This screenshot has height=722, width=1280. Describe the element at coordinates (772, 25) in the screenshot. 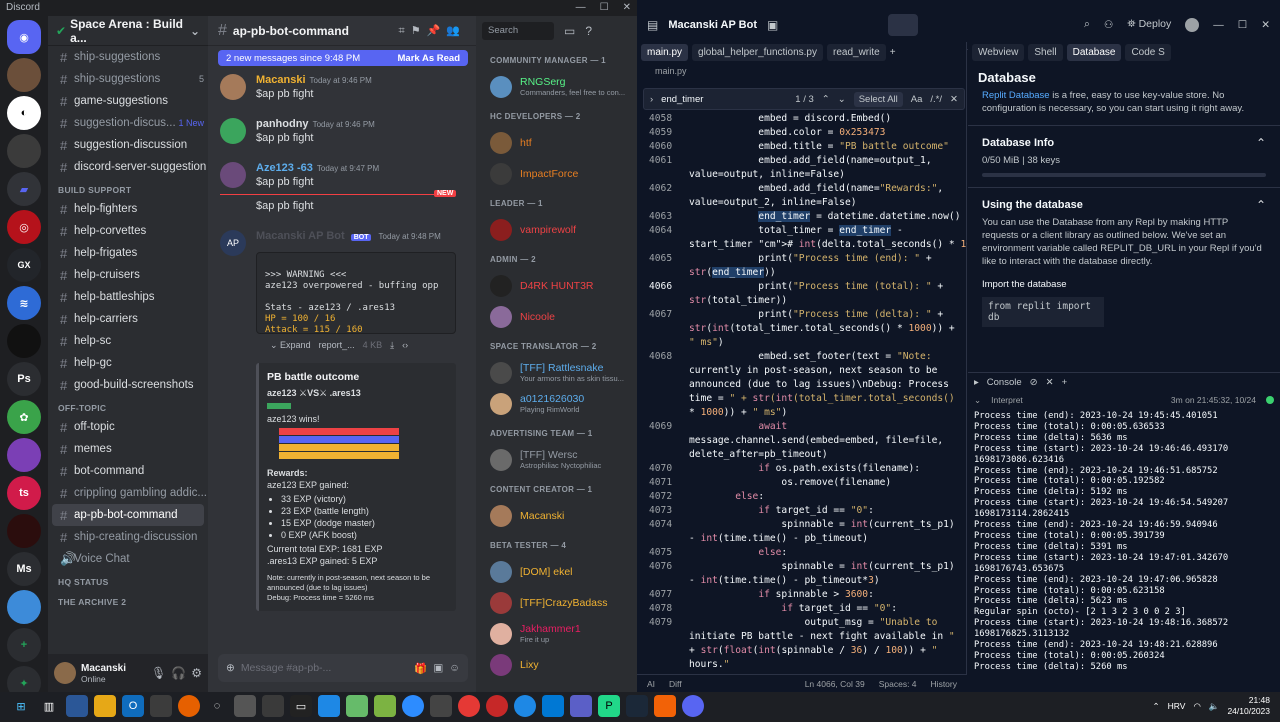

I see `repl-info-icon: ▣` at that location.